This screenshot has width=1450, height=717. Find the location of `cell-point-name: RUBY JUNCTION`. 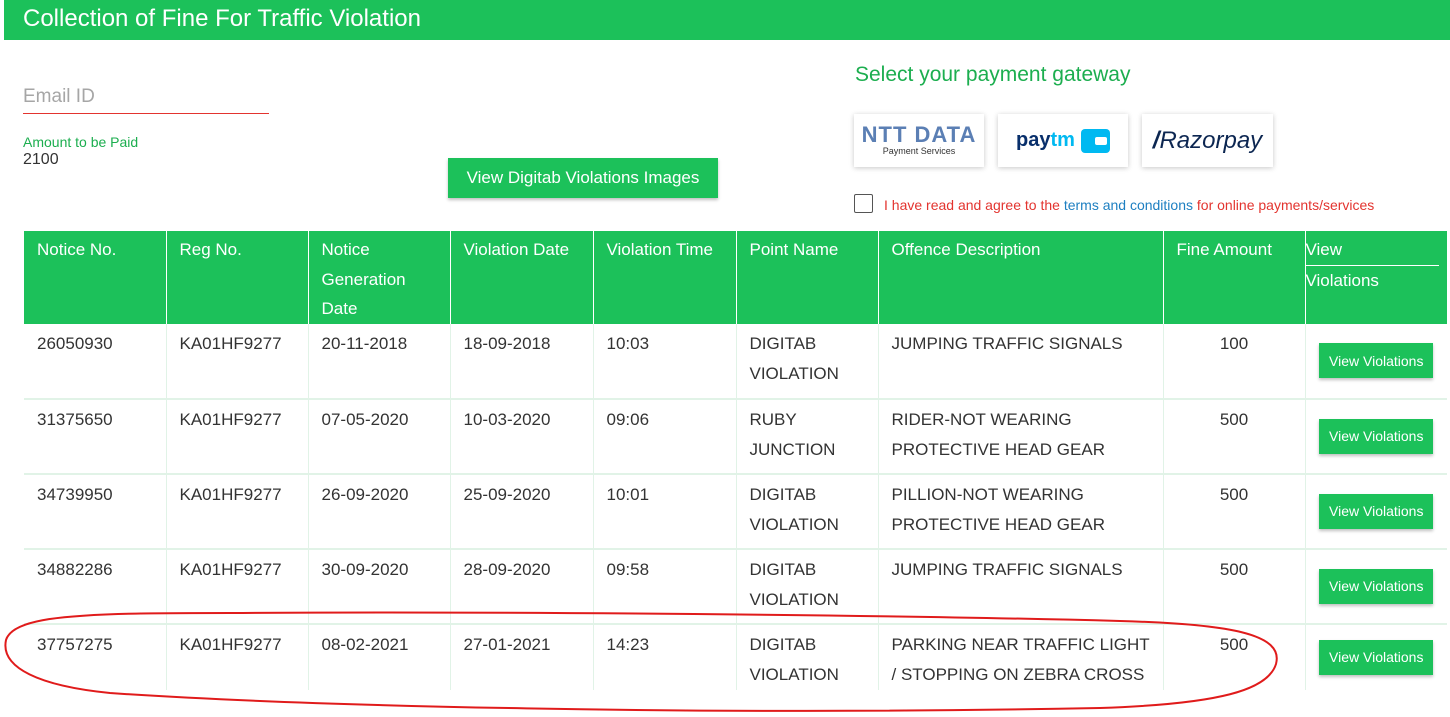

cell-point-name: RUBY JUNCTION is located at coordinates (807, 436).